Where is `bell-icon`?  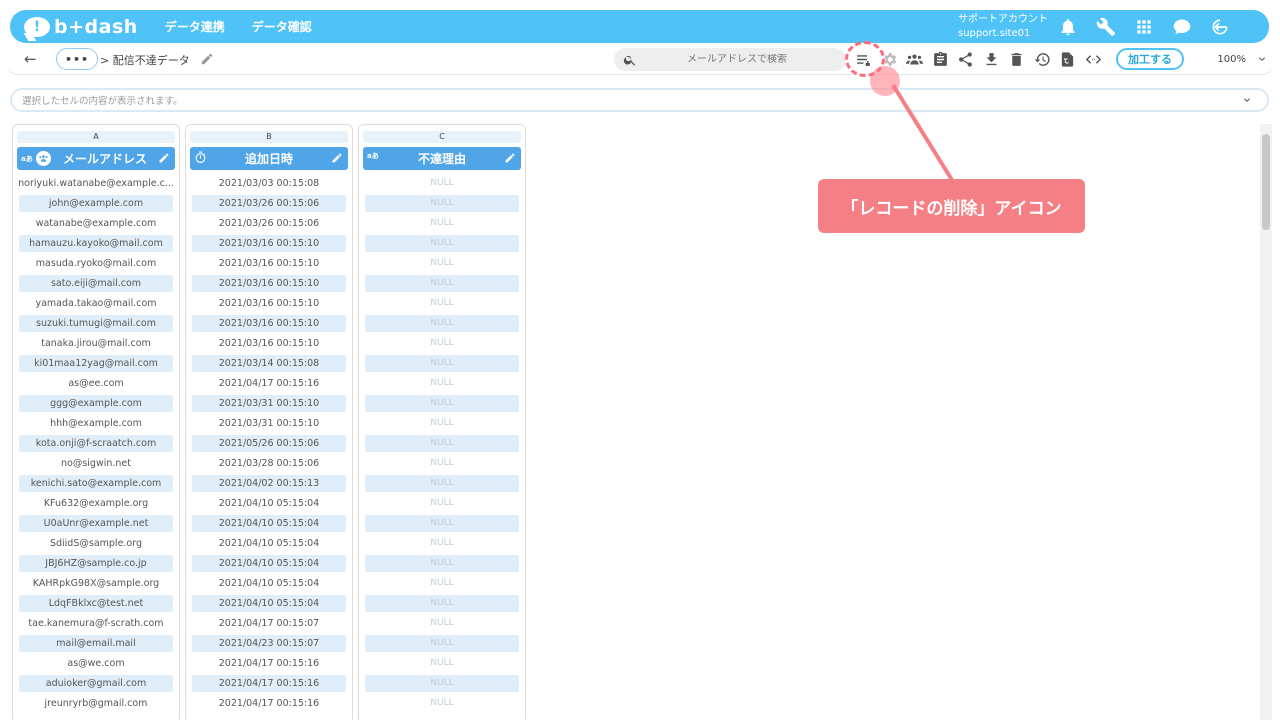 bell-icon is located at coordinates (1068, 26).